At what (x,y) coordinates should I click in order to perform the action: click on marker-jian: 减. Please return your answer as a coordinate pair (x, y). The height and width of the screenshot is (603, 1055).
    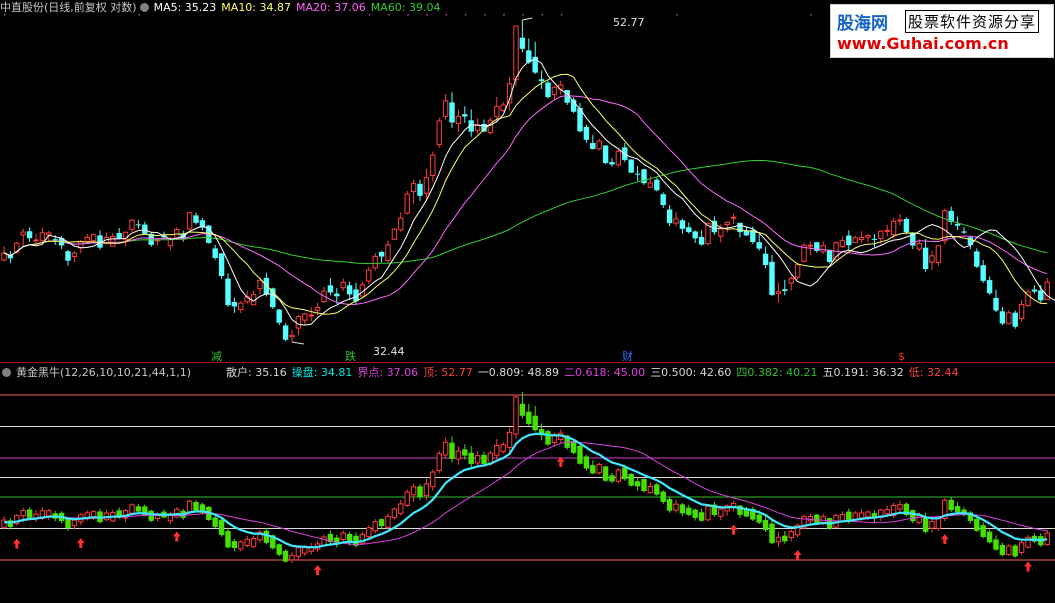
    Looking at the image, I should click on (216, 356).